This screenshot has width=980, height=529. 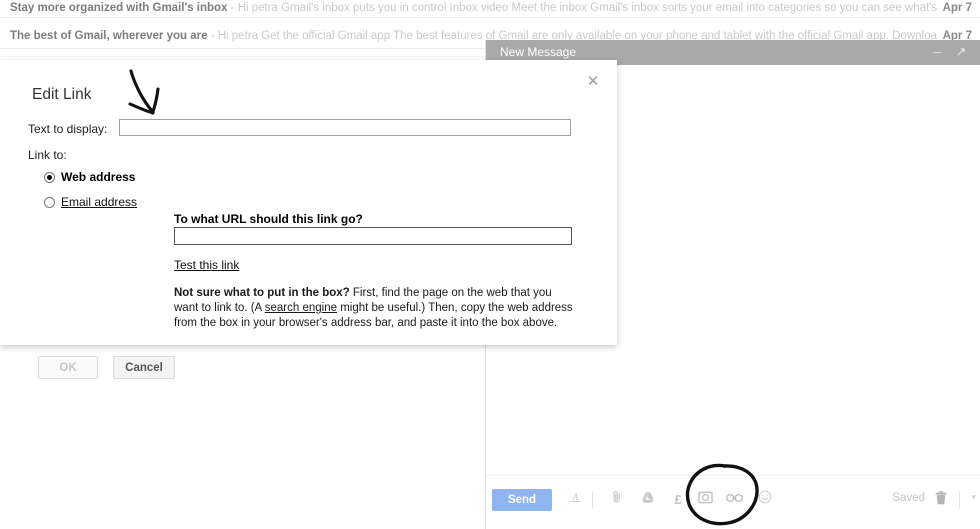 I want to click on paperclip-glyph, so click(x=616, y=497).